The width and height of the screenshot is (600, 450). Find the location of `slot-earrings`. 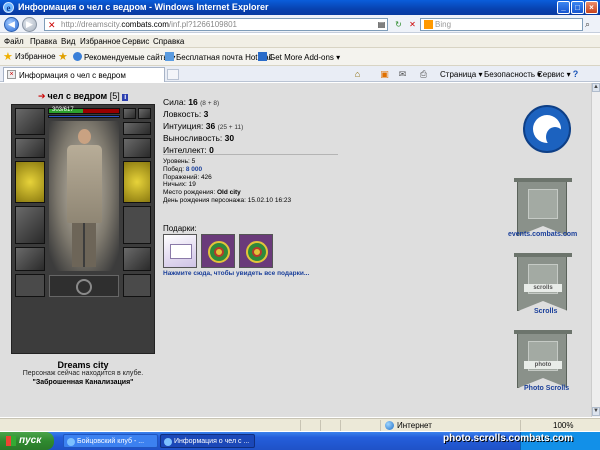

slot-earrings is located at coordinates (137, 128).